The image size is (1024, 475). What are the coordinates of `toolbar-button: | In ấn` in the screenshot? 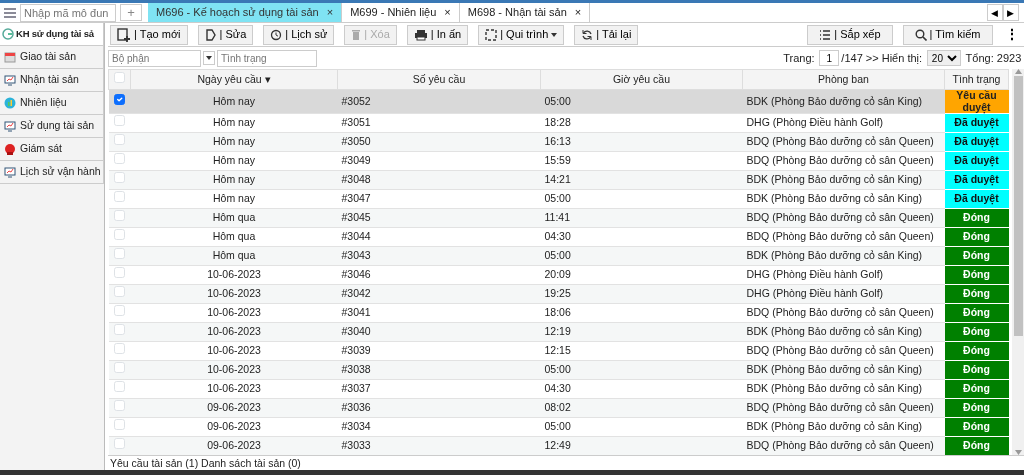 It's located at (437, 34).